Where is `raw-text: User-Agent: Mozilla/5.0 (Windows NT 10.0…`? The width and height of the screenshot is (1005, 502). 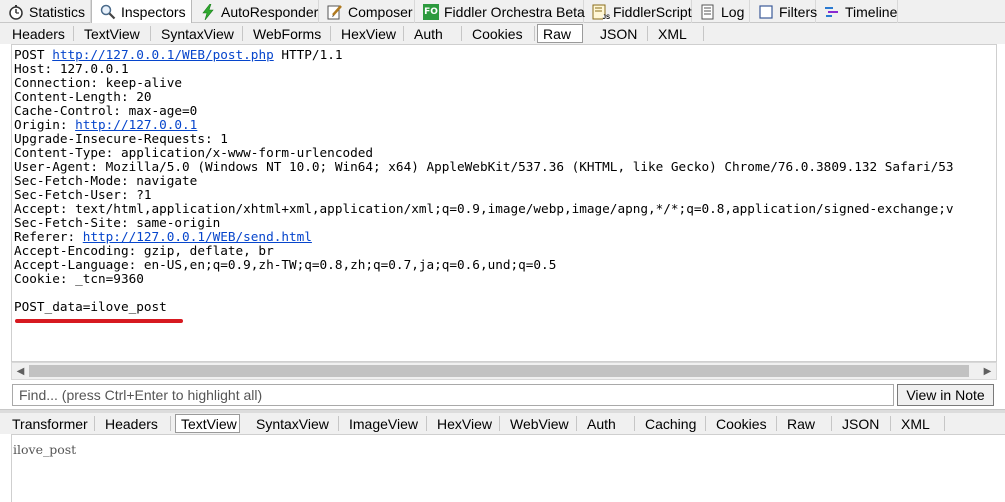
raw-text: User-Agent: Mozilla/5.0 (Windows NT 10.0… is located at coordinates (484, 166).